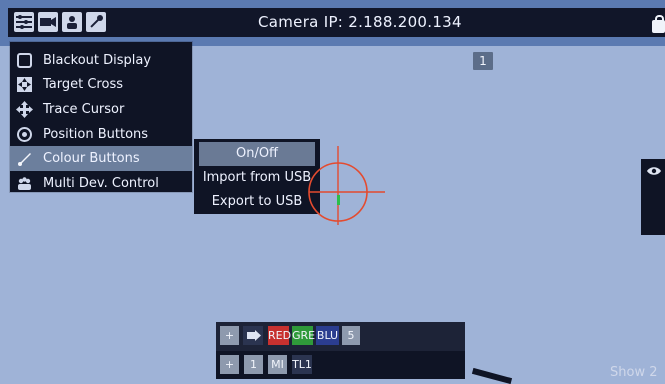 The height and width of the screenshot is (384, 665). I want to click on menu-item-label: Target Cross, so click(83, 84).